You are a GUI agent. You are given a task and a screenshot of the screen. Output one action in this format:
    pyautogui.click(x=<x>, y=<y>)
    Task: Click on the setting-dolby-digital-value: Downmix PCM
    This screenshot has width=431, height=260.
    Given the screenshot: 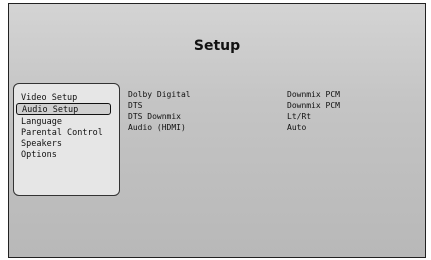 What is the action you would take?
    pyautogui.click(x=313, y=94)
    